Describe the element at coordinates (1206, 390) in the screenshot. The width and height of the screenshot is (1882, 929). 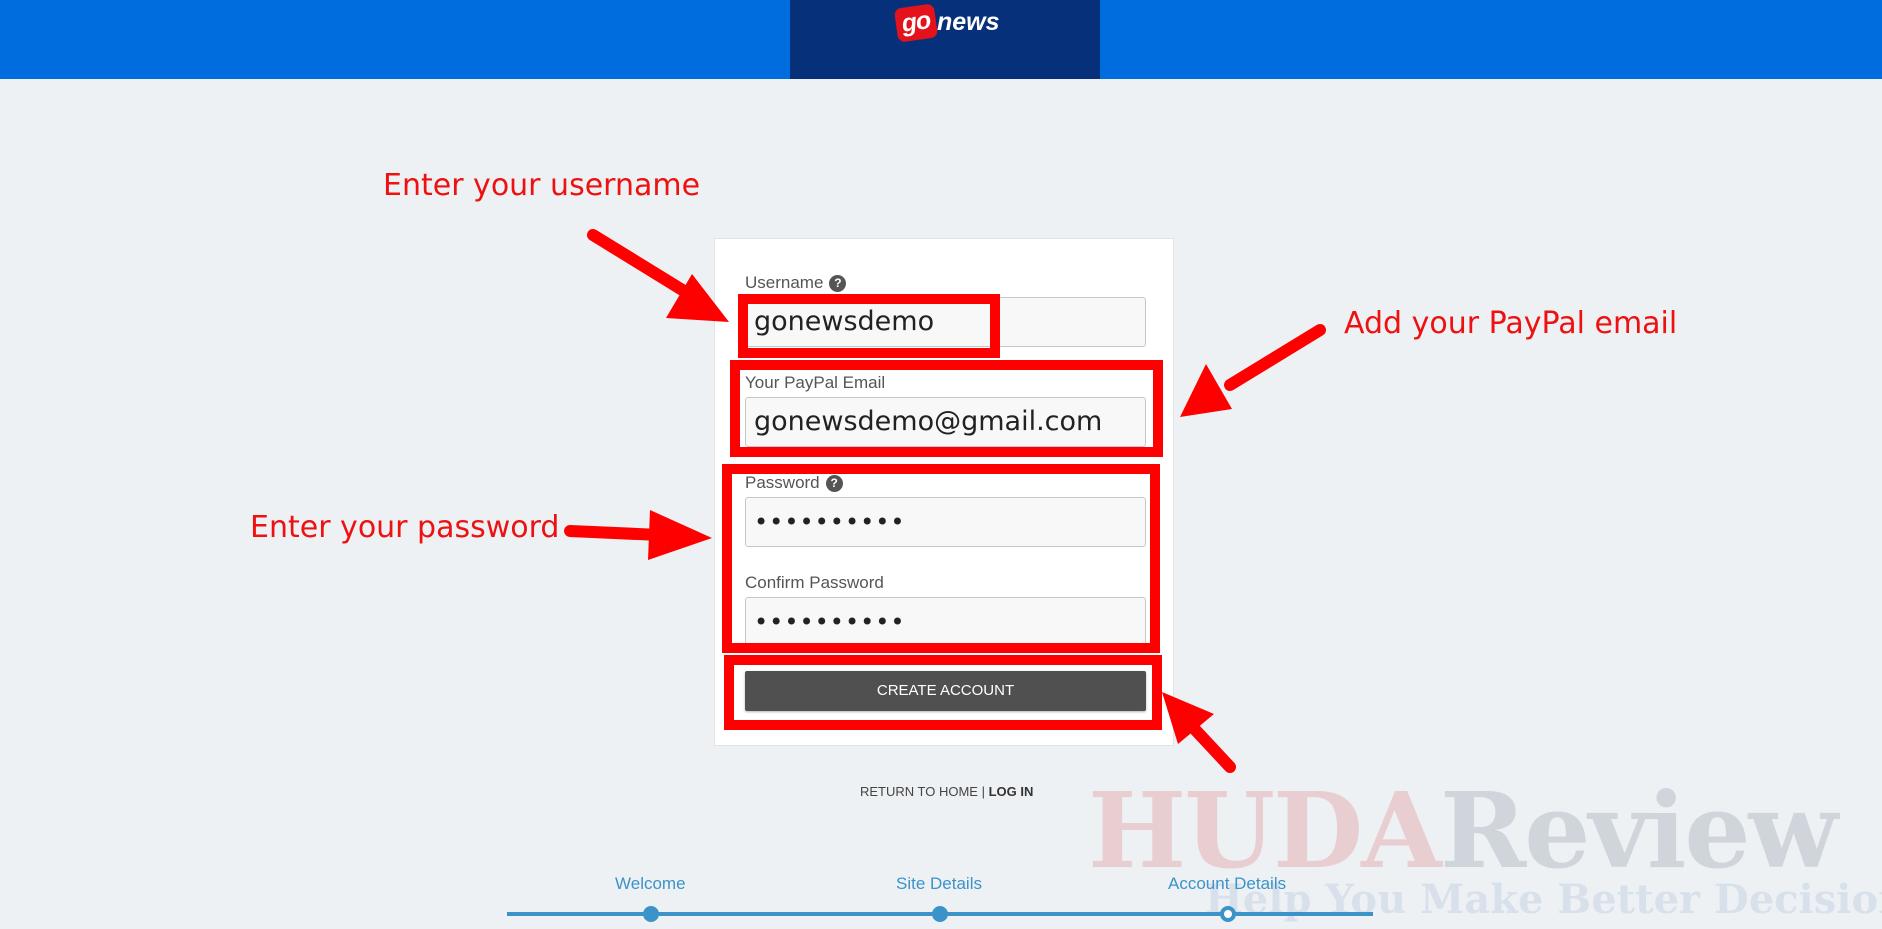
I see `arrowhead-email` at that location.